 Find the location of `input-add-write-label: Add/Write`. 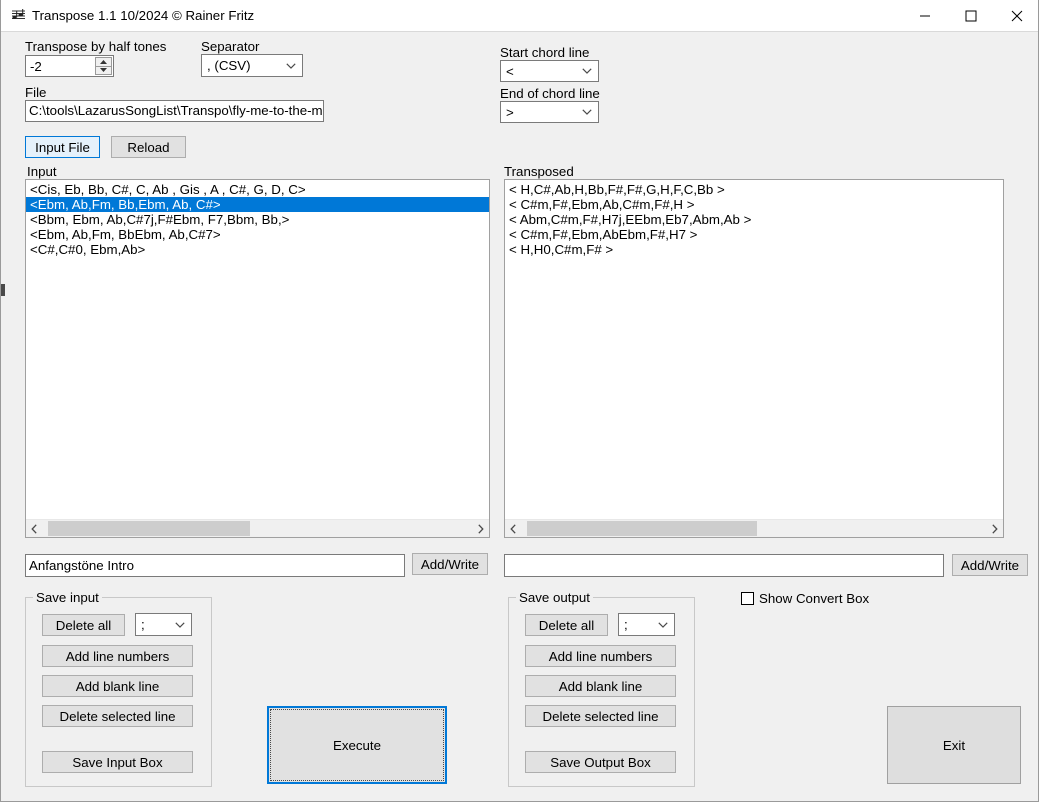

input-add-write-label: Add/Write is located at coordinates (450, 564).